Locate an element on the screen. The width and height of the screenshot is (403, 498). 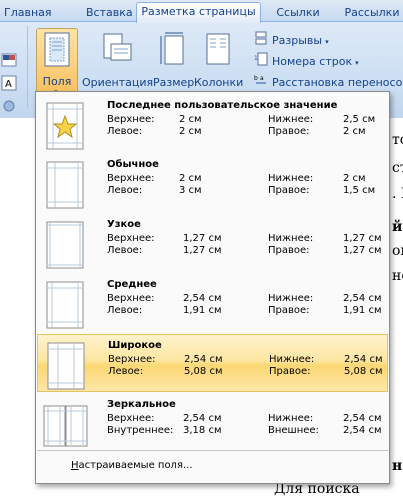
right-value: 2 см is located at coordinates (354, 131).